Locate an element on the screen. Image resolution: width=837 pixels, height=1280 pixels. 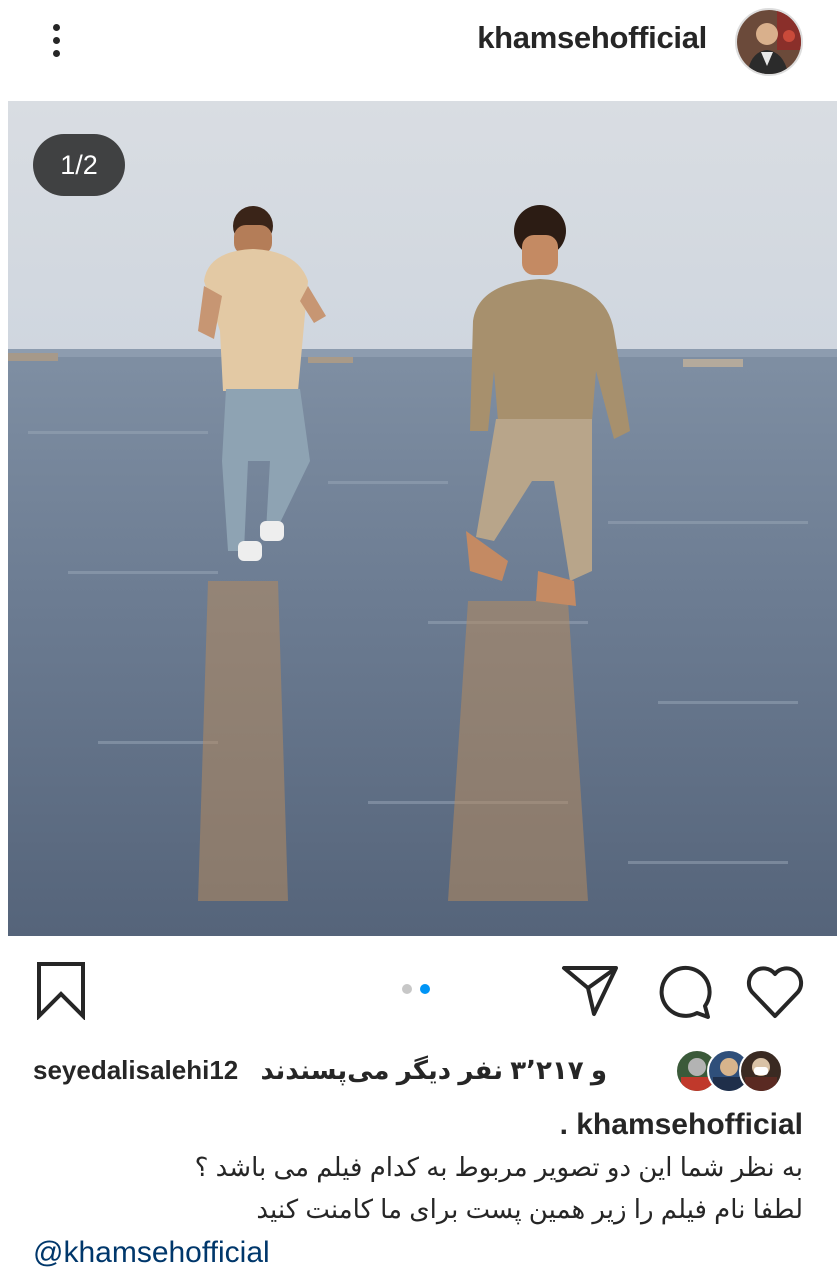
liked-by-username: seyedalisalehi12 is located at coordinates (135, 1070).